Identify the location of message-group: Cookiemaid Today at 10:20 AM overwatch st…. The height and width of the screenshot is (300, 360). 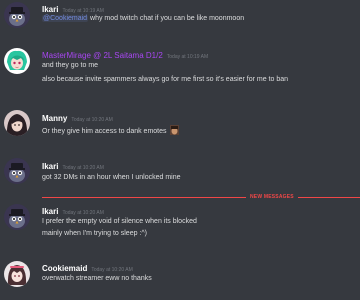
(180, 277).